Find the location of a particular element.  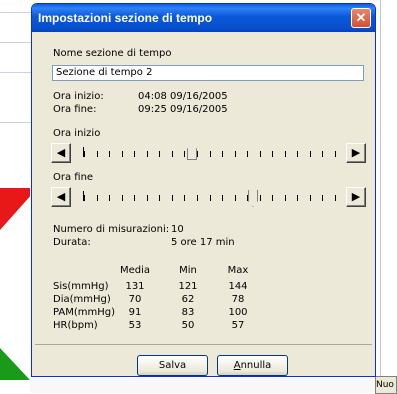

stats-cell: 91 is located at coordinates (135, 312).